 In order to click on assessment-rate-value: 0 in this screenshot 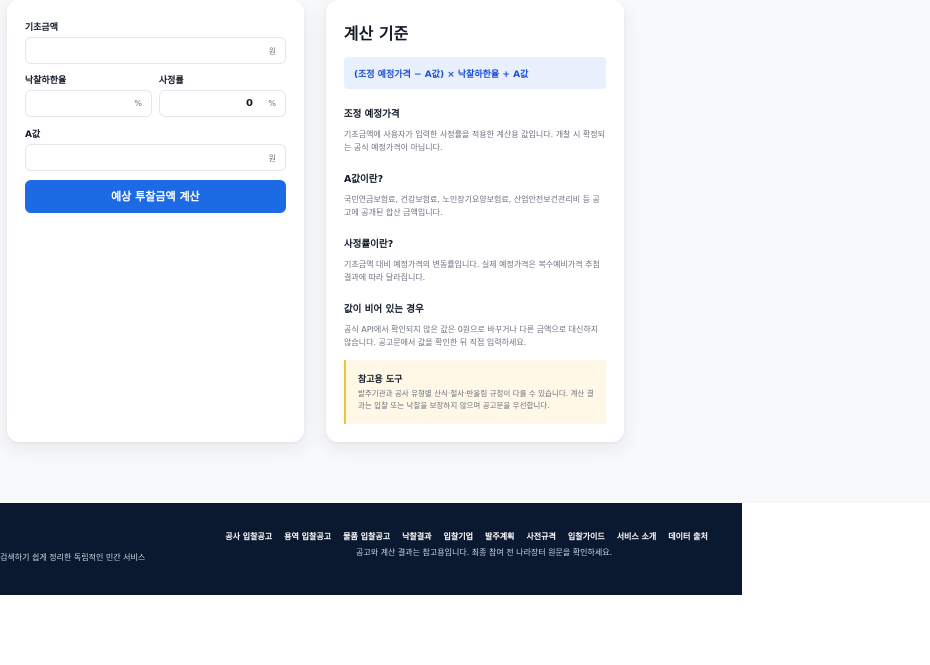, I will do `click(249, 103)`.